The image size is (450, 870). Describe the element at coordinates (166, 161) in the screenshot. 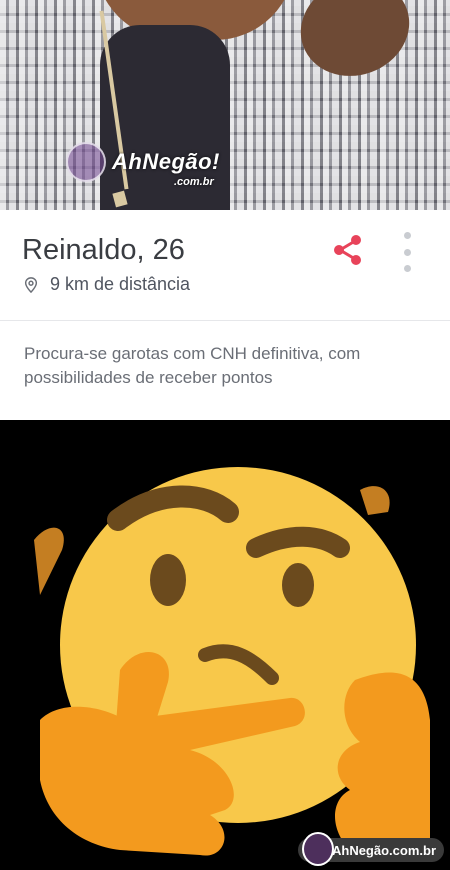

I see `watermark-text: AhNegão!` at that location.